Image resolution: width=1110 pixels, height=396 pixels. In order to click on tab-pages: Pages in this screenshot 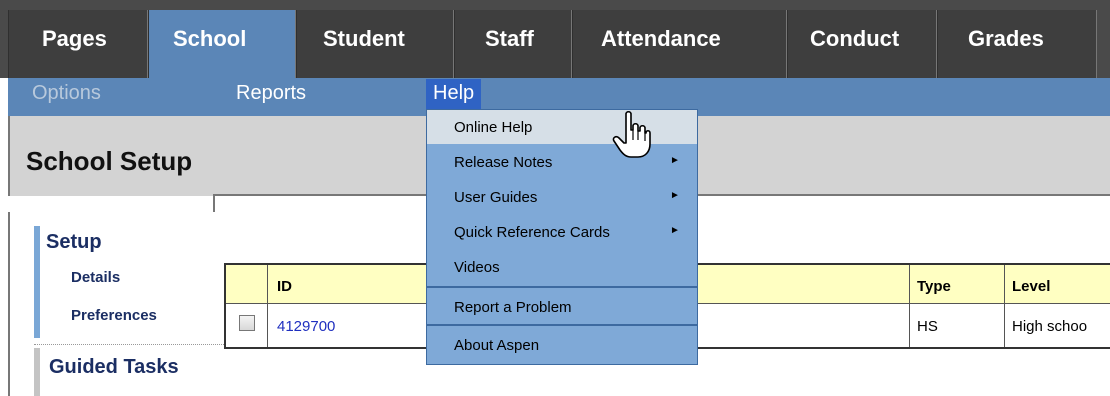, I will do `click(78, 44)`.